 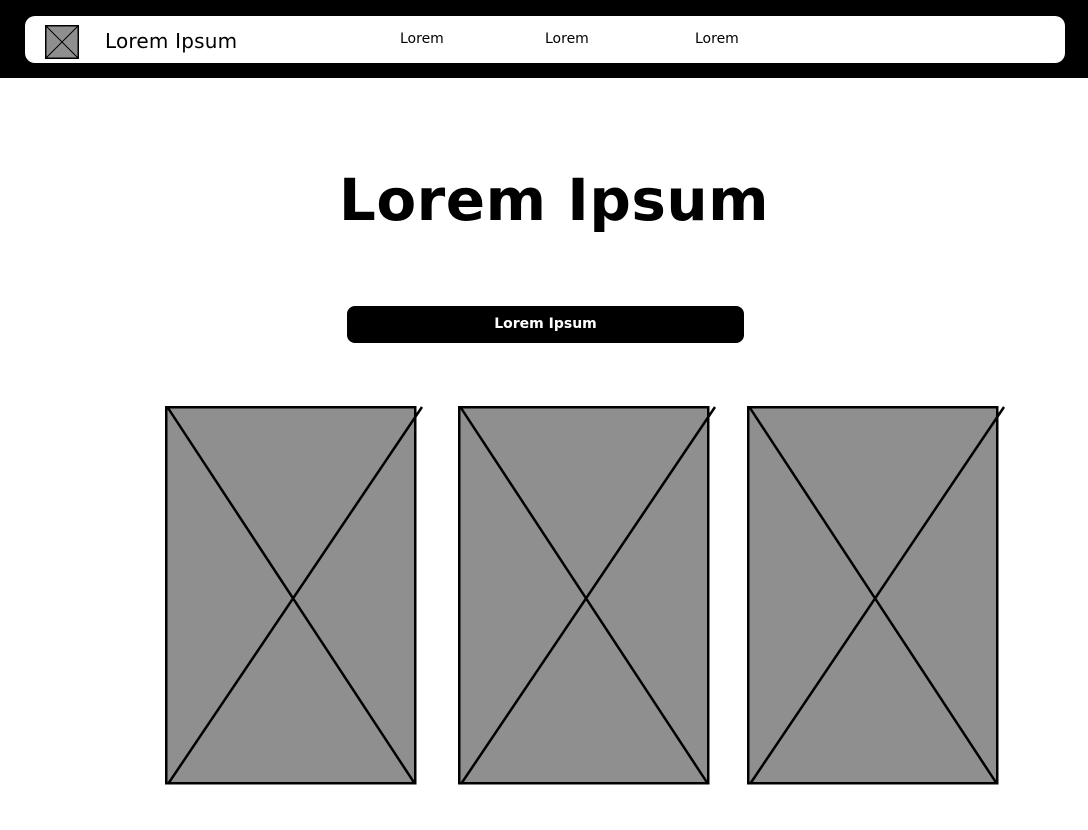 What do you see at coordinates (554, 200) in the screenshot?
I see `hero-title: Lorem Ipsum` at bounding box center [554, 200].